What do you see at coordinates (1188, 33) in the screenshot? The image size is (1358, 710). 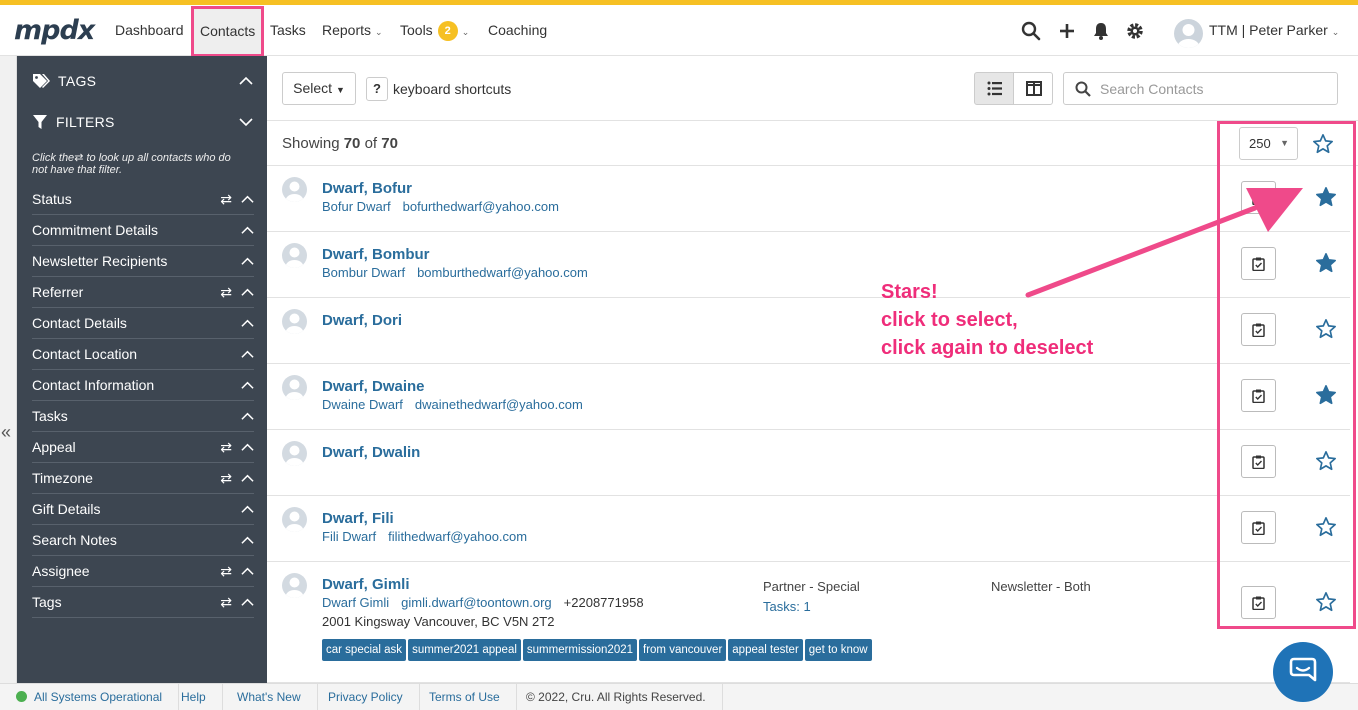 I see `user-avatar` at bounding box center [1188, 33].